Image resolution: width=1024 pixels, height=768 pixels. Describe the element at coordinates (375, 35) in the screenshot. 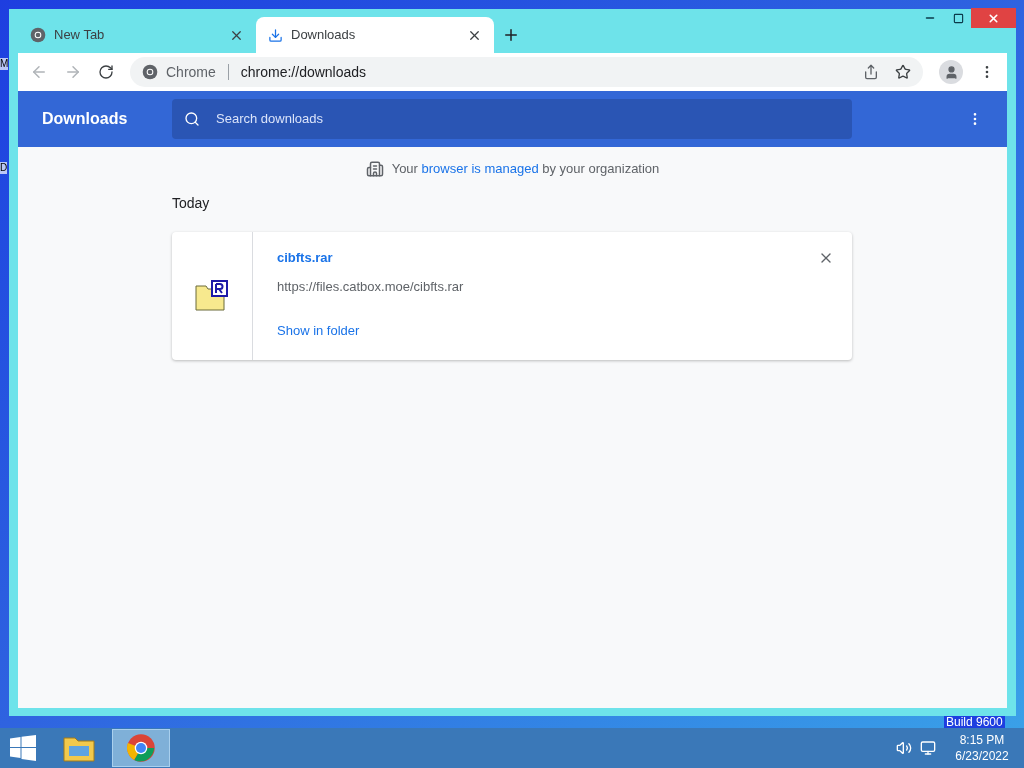

I see `browser-tab: Downloads` at that location.